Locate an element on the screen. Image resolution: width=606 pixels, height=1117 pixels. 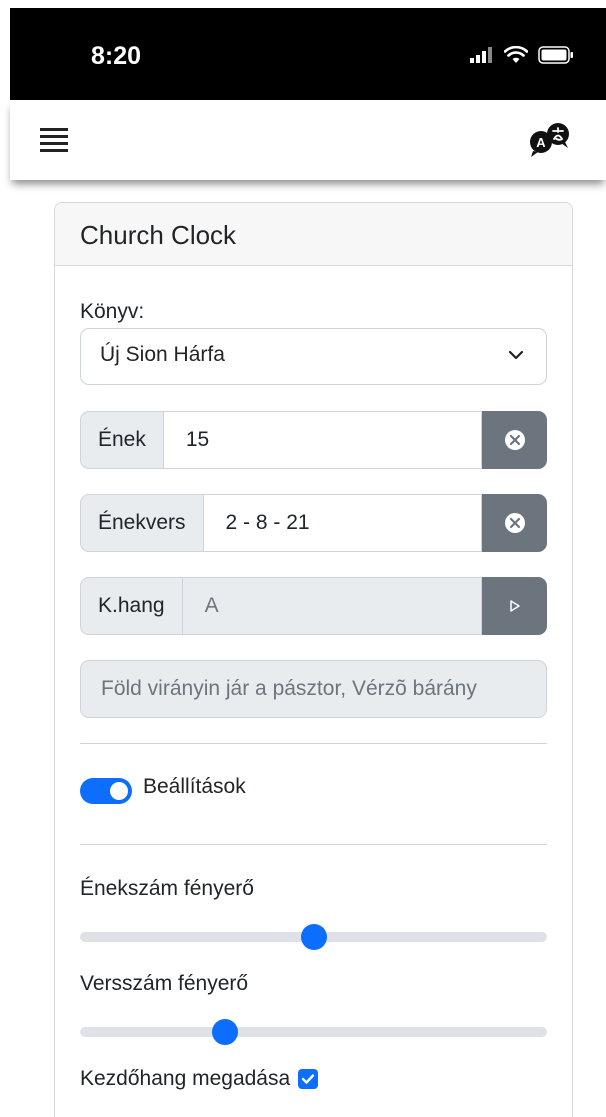
verse-brightness-slider is located at coordinates (313, 1031).